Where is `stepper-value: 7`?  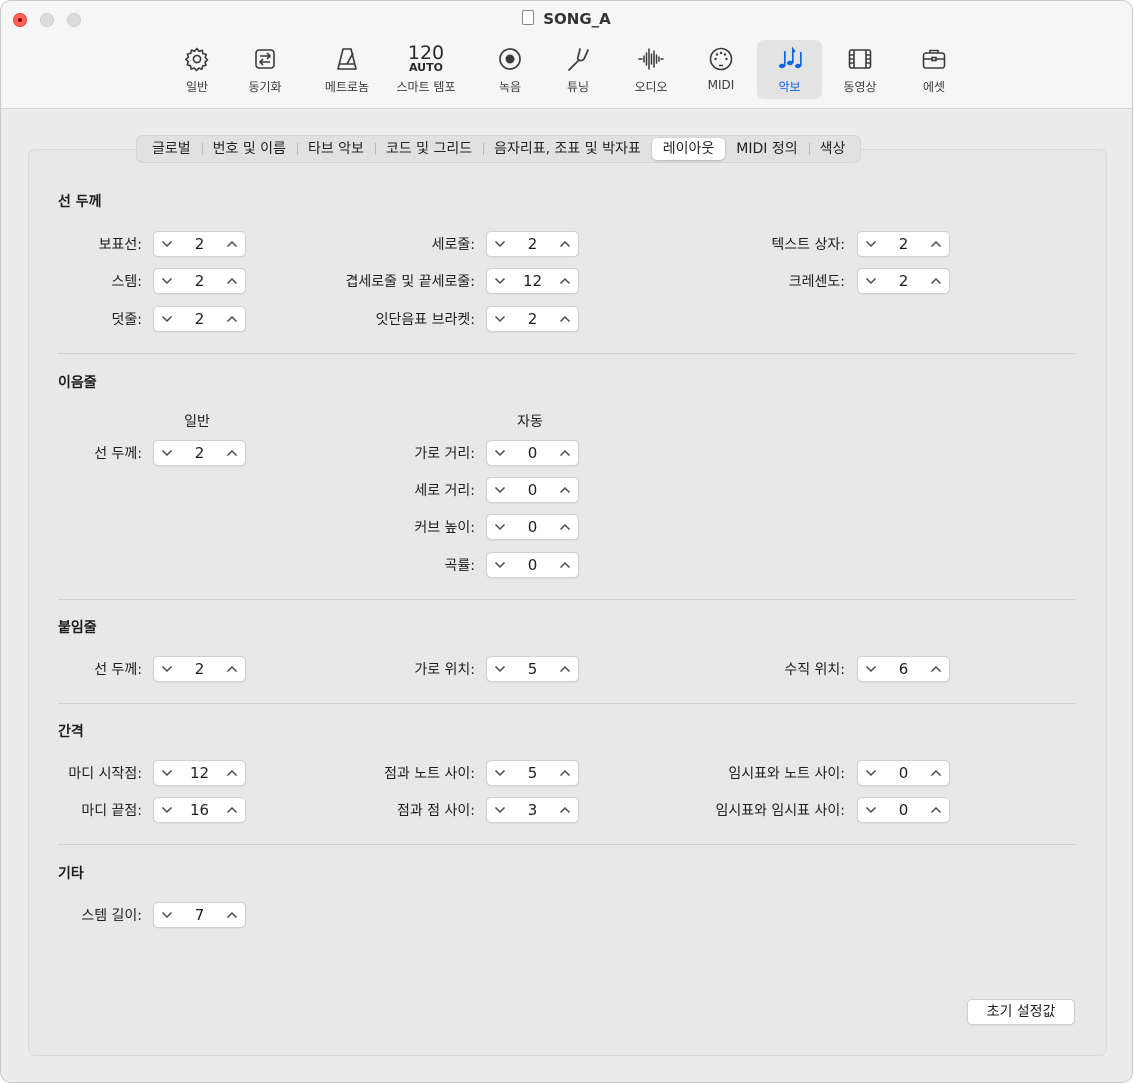 stepper-value: 7 is located at coordinates (199, 915).